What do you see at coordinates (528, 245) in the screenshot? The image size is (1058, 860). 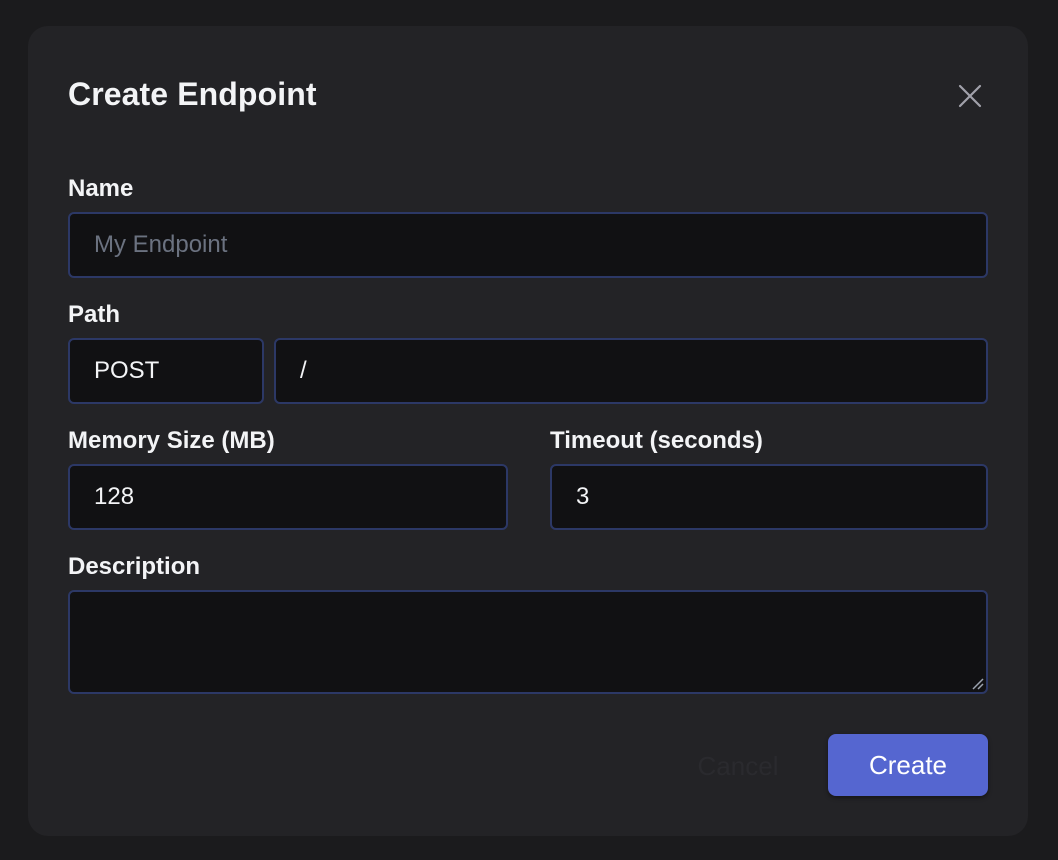 I see `name-input` at bounding box center [528, 245].